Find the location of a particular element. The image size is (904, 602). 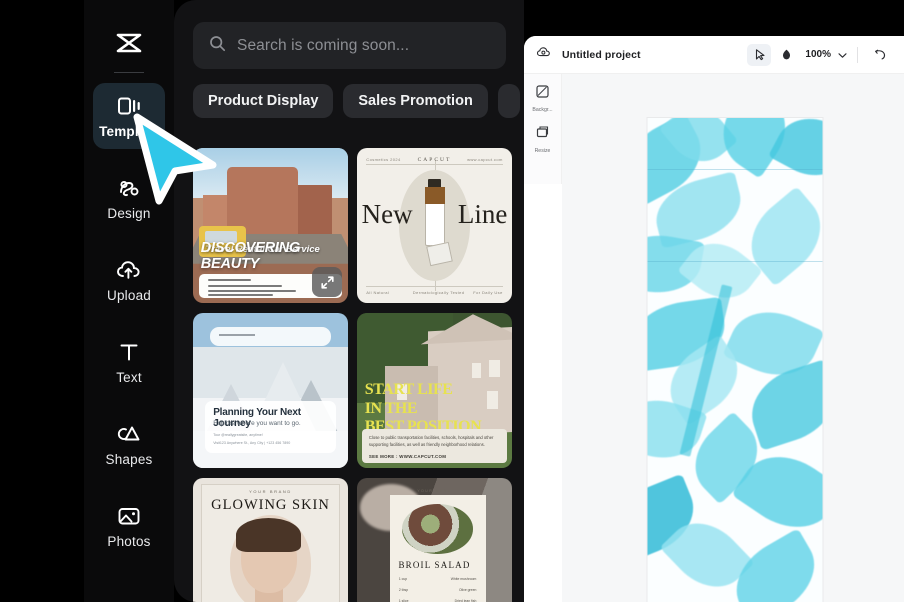

resize-icon is located at coordinates (542, 135).